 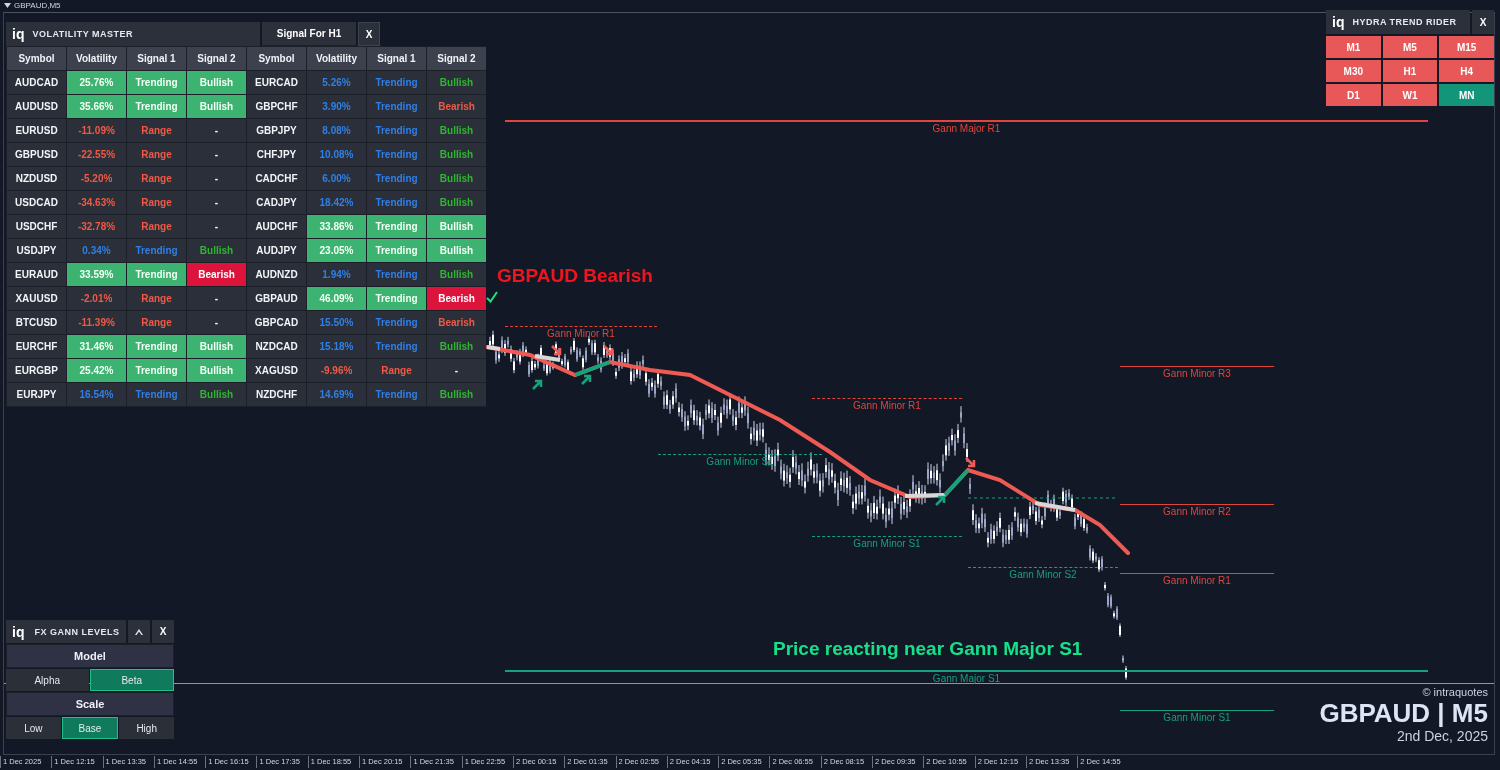 I want to click on table-cell: GBPCAD, so click(x=276, y=322).